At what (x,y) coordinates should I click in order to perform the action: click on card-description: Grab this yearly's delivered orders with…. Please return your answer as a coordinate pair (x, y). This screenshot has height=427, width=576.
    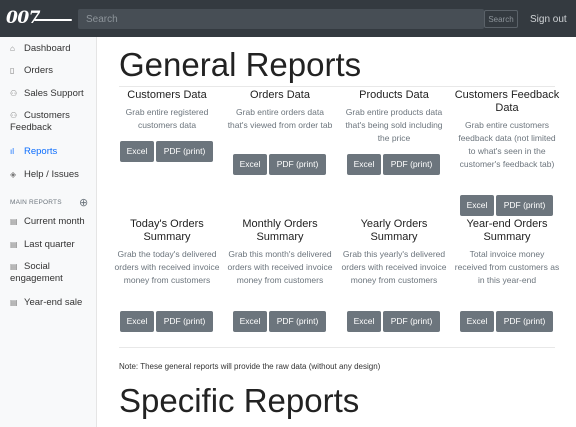
    Looking at the image, I should click on (394, 267).